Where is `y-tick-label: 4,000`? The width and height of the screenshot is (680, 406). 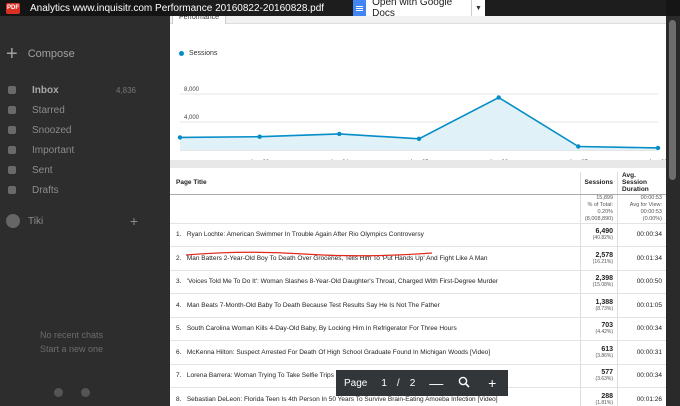 y-tick-label: 4,000 is located at coordinates (192, 118).